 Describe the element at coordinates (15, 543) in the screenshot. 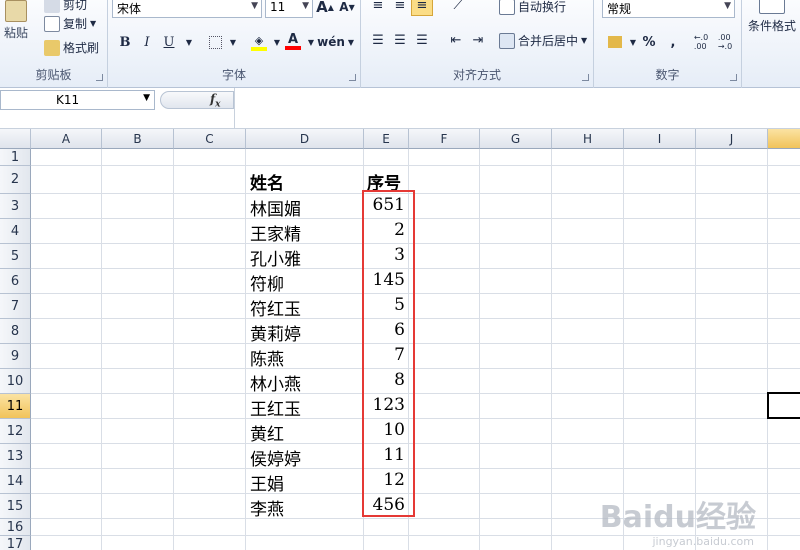

I see `row-header: 17` at that location.